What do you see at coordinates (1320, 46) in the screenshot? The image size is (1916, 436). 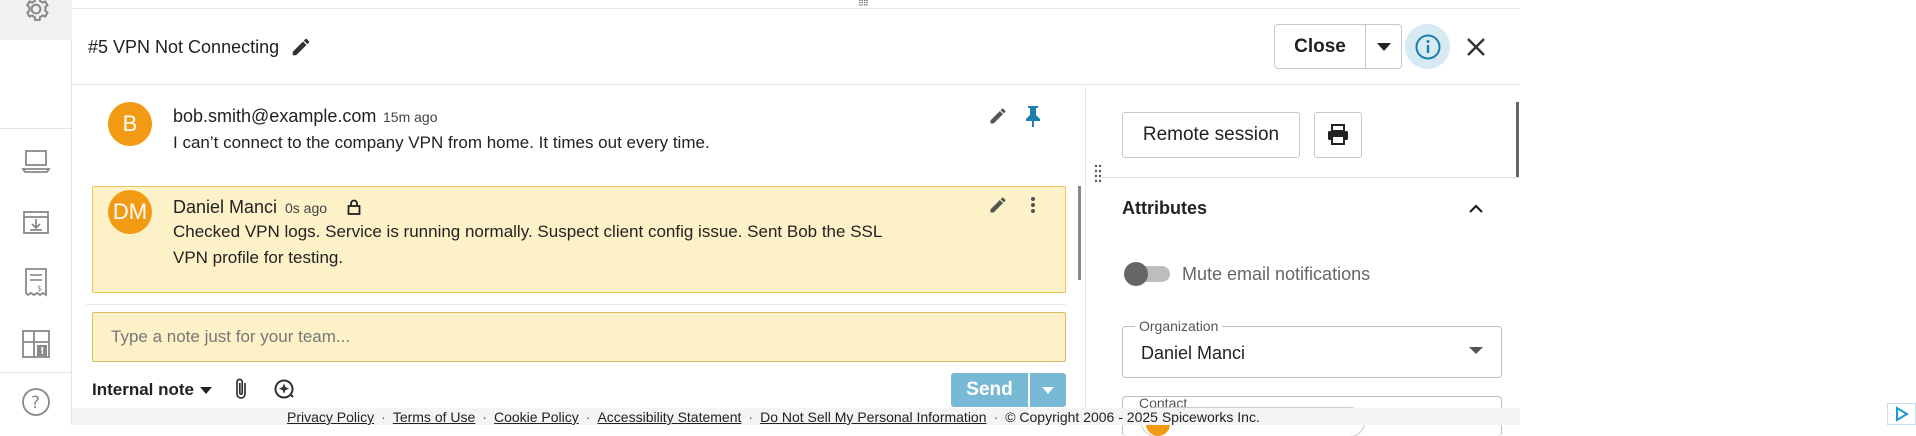 I see `close-ticket-button: Close` at bounding box center [1320, 46].